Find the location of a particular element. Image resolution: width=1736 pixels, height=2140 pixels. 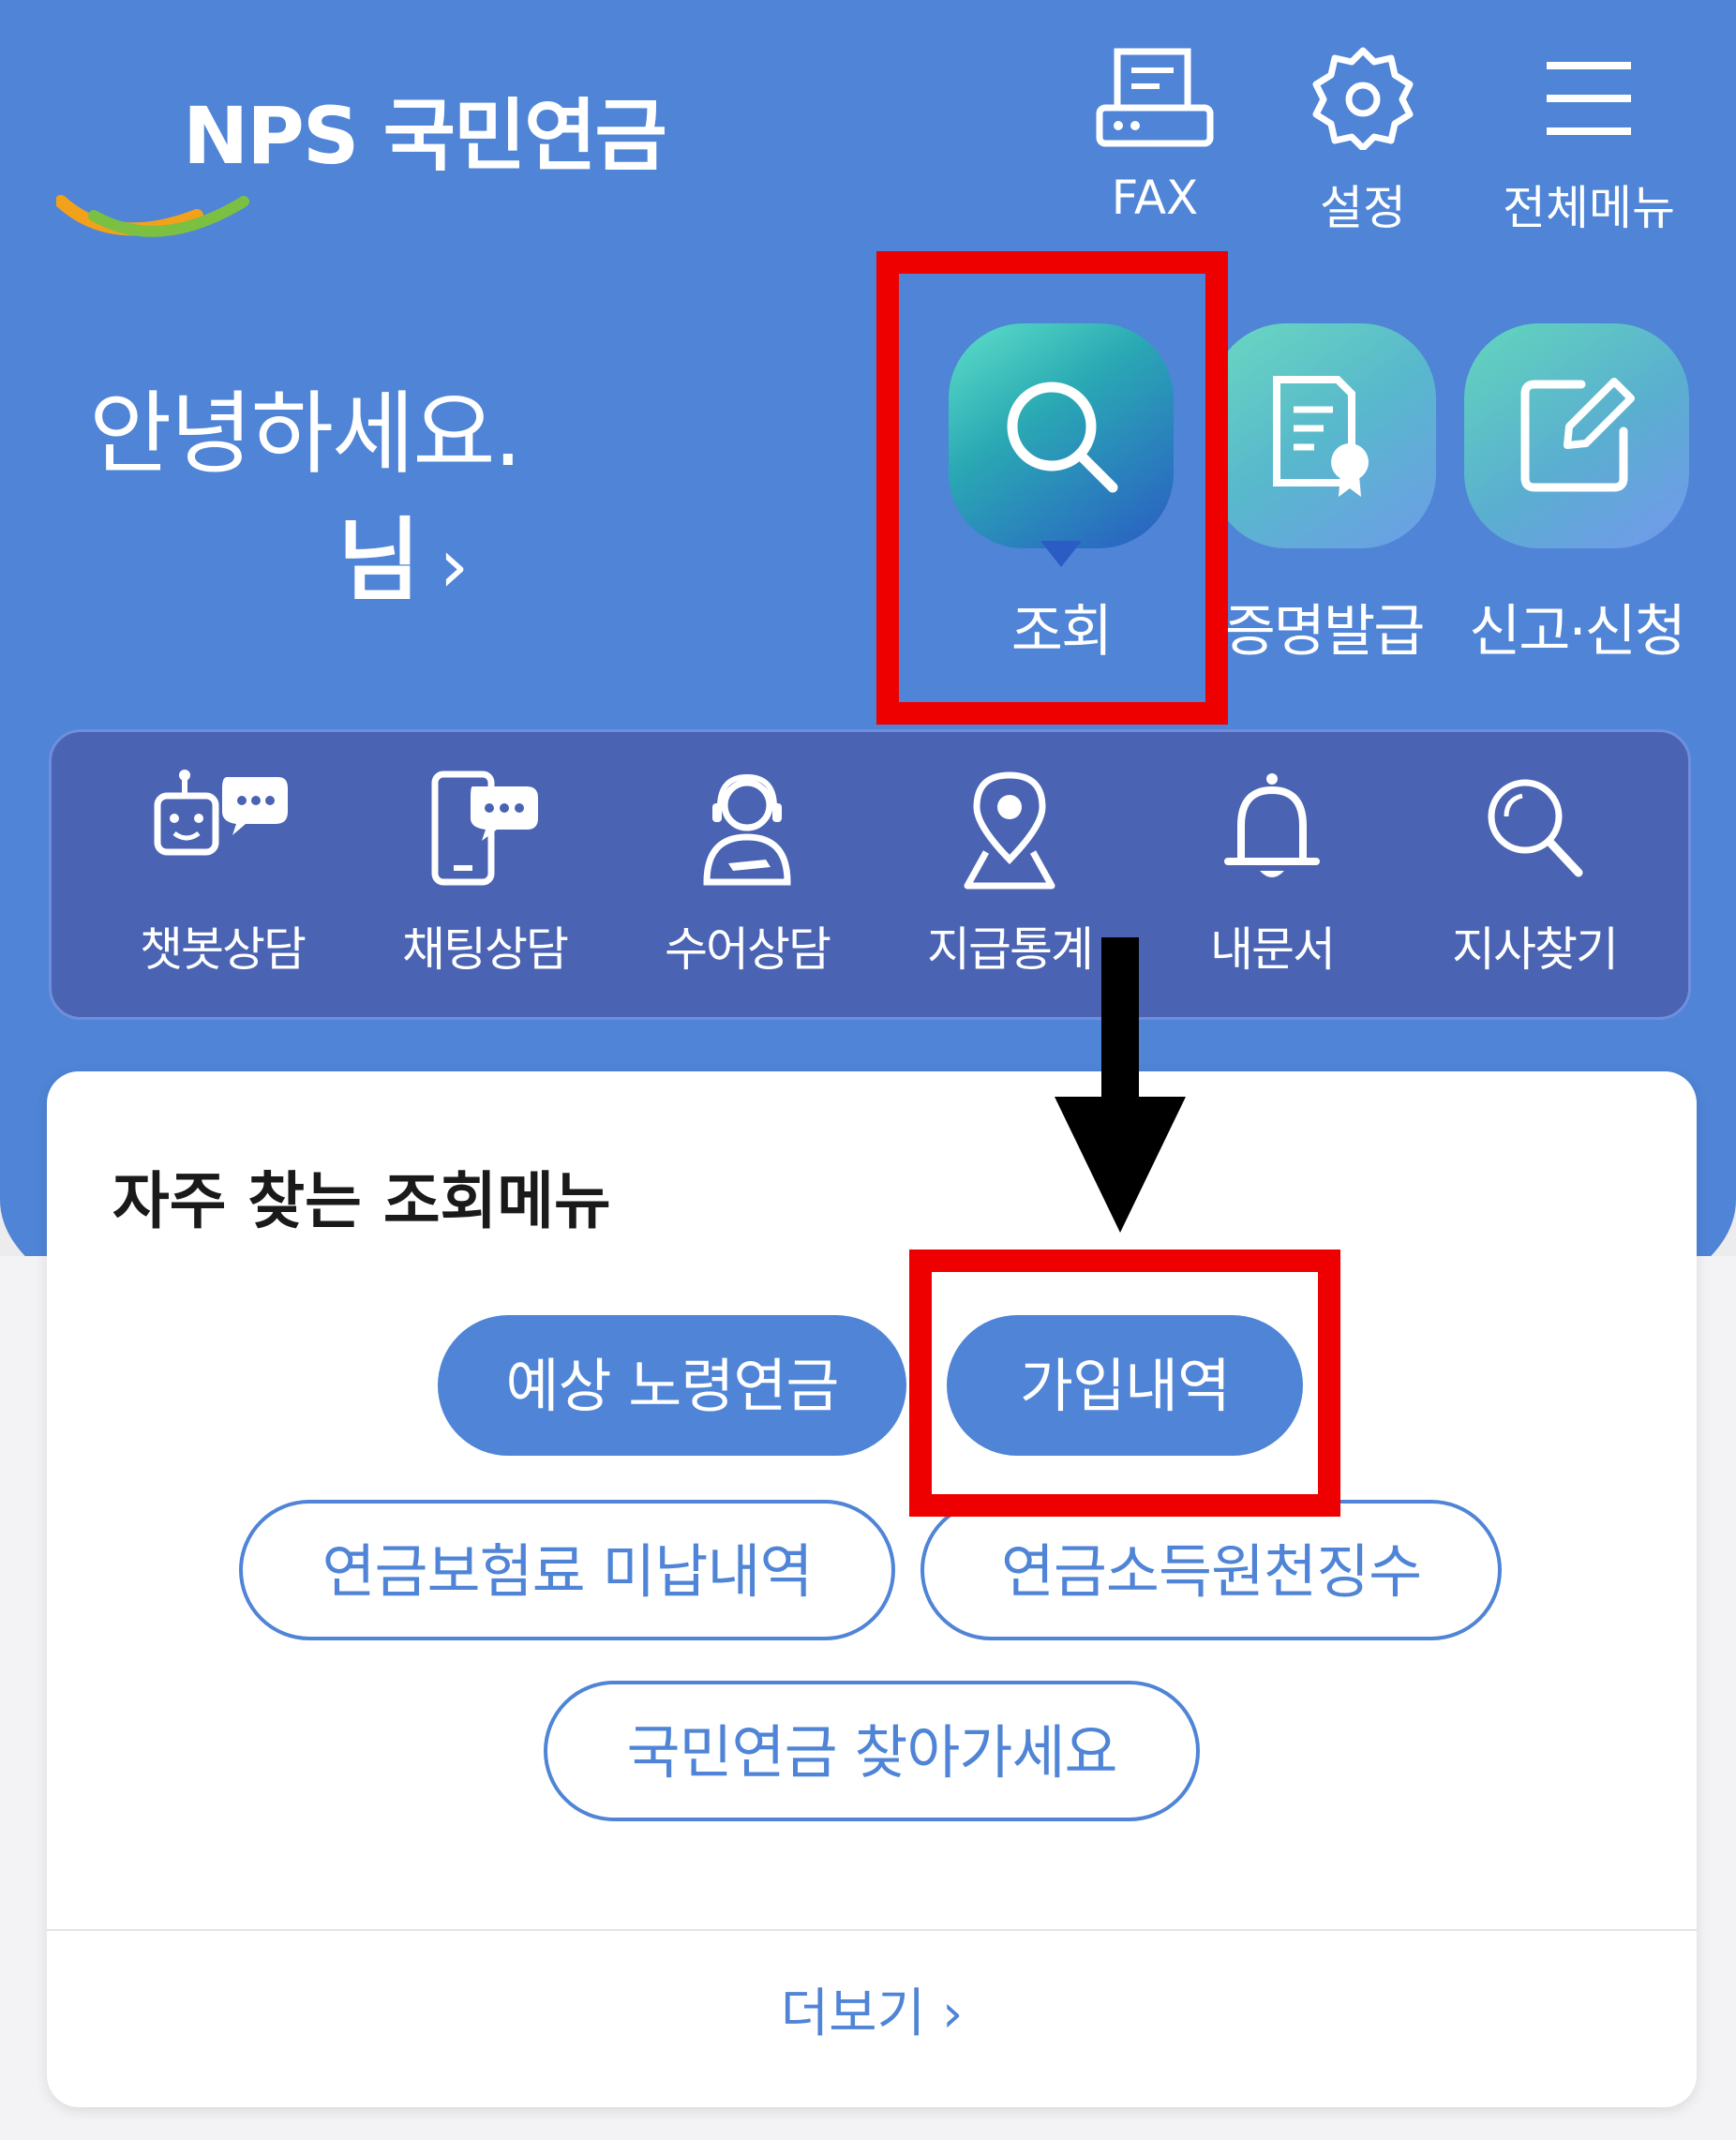

greeting-text: 안녕하세요. is located at coordinates (305, 434).